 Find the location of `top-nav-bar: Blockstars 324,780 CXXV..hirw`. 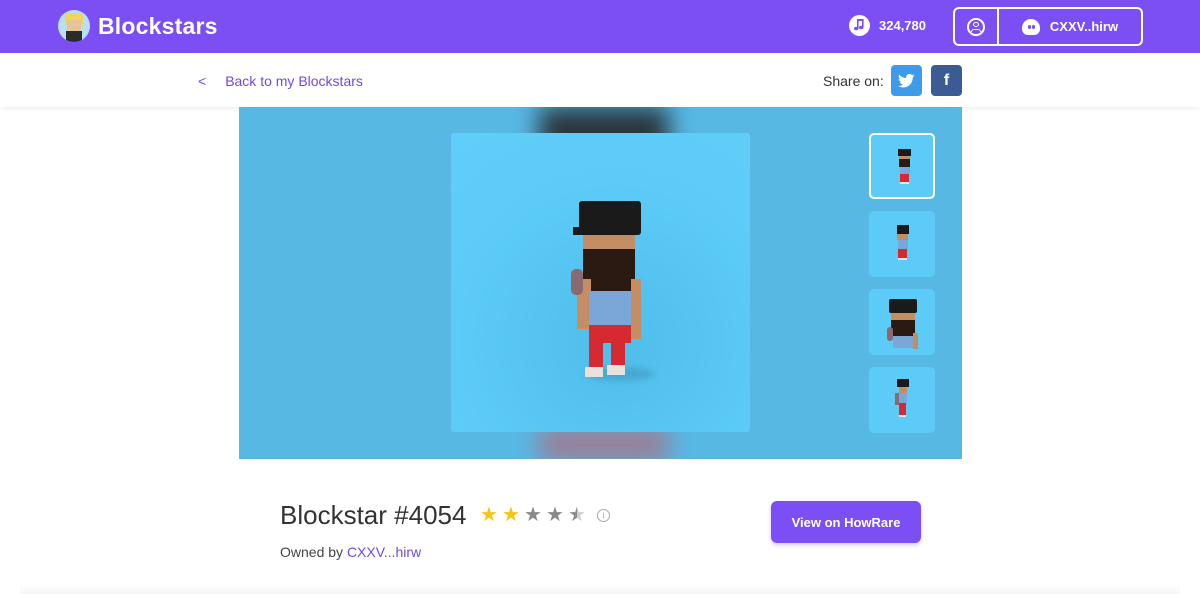

top-nav-bar: Blockstars 324,780 CXXV..hirw is located at coordinates (600, 26).